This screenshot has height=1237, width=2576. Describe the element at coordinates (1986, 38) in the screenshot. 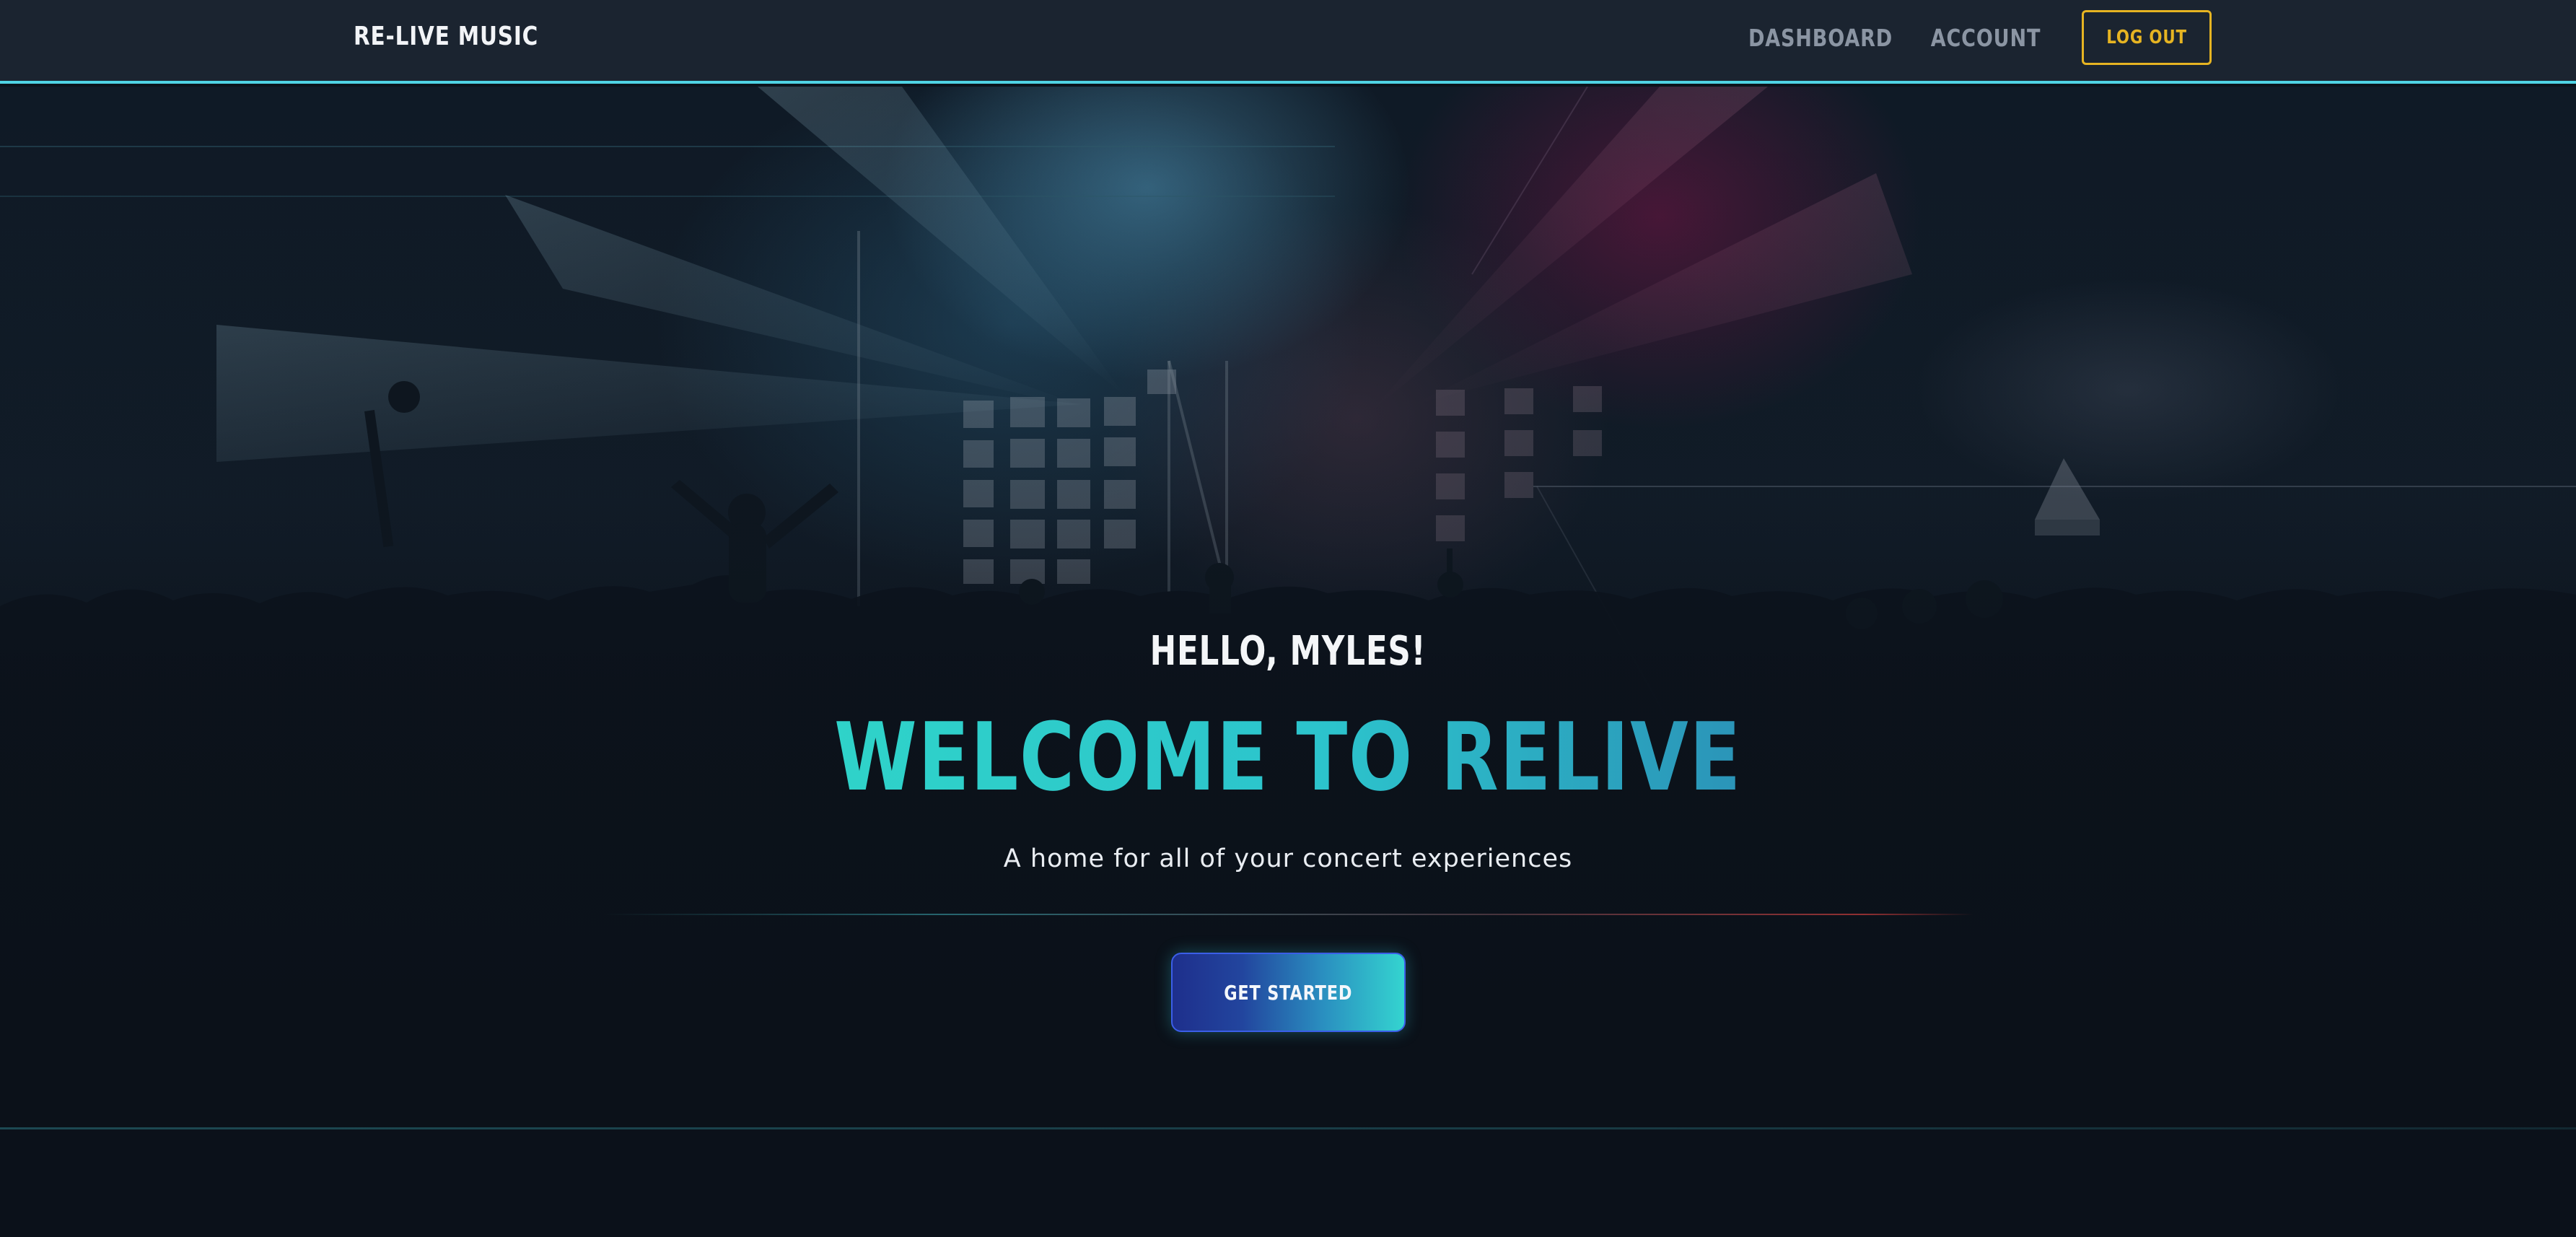

I see `nav-link-account: ACCOUNT` at that location.